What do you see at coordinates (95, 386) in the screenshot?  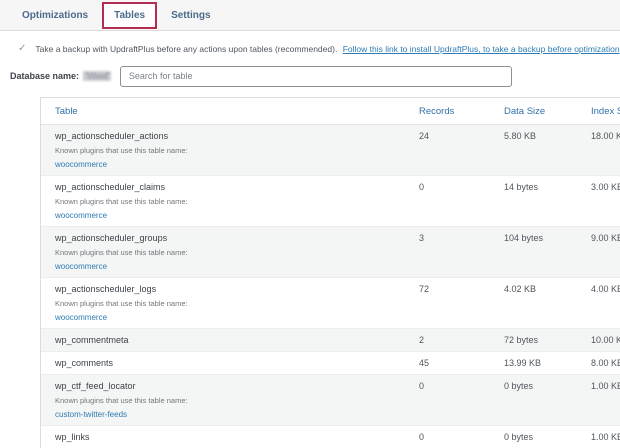 I see `table-name: wp_ctf_feed_locator` at bounding box center [95, 386].